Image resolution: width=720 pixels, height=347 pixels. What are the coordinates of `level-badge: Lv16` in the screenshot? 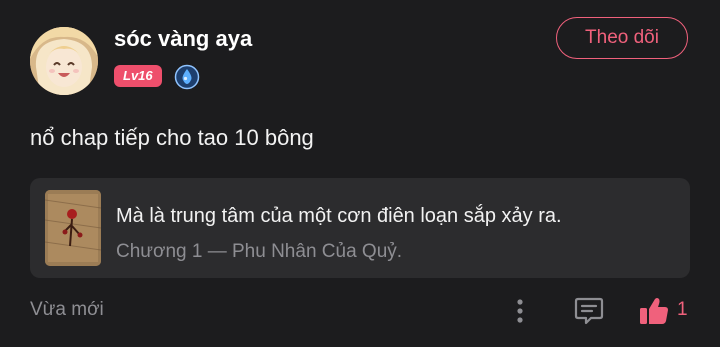 It's located at (138, 76).